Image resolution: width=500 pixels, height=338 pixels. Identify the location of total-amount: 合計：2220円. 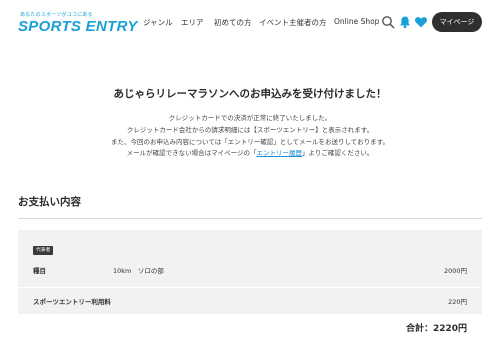
(436, 329).